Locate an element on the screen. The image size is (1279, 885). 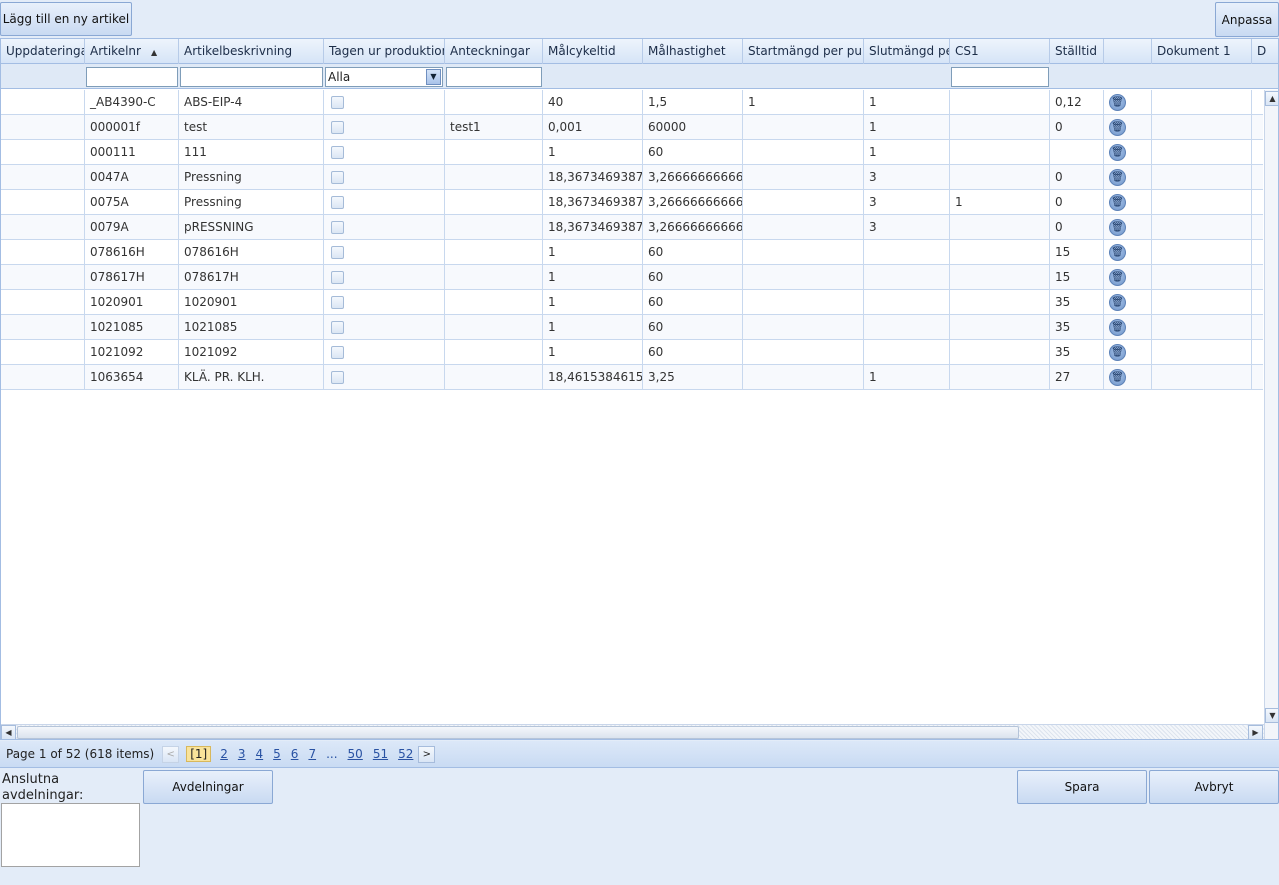
table-row: 078616H 078616H 1 60 15 🗑 is located at coordinates (632, 252).